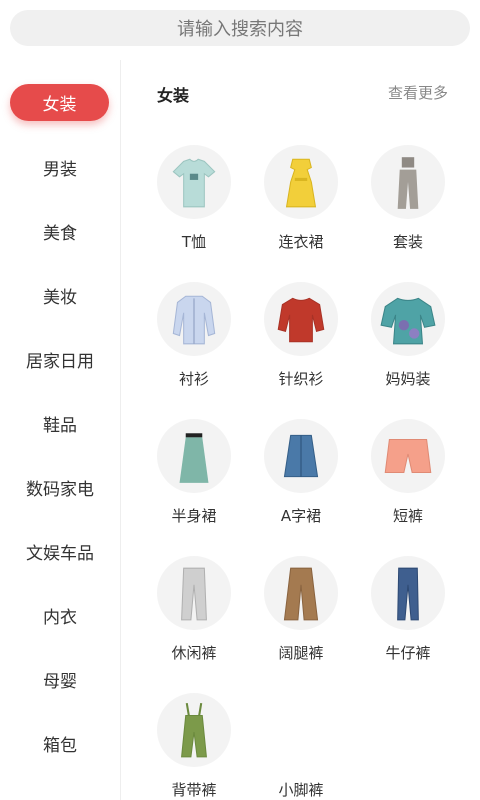  Describe the element at coordinates (301, 456) in the screenshot. I see `denim-skirt-icon` at that location.